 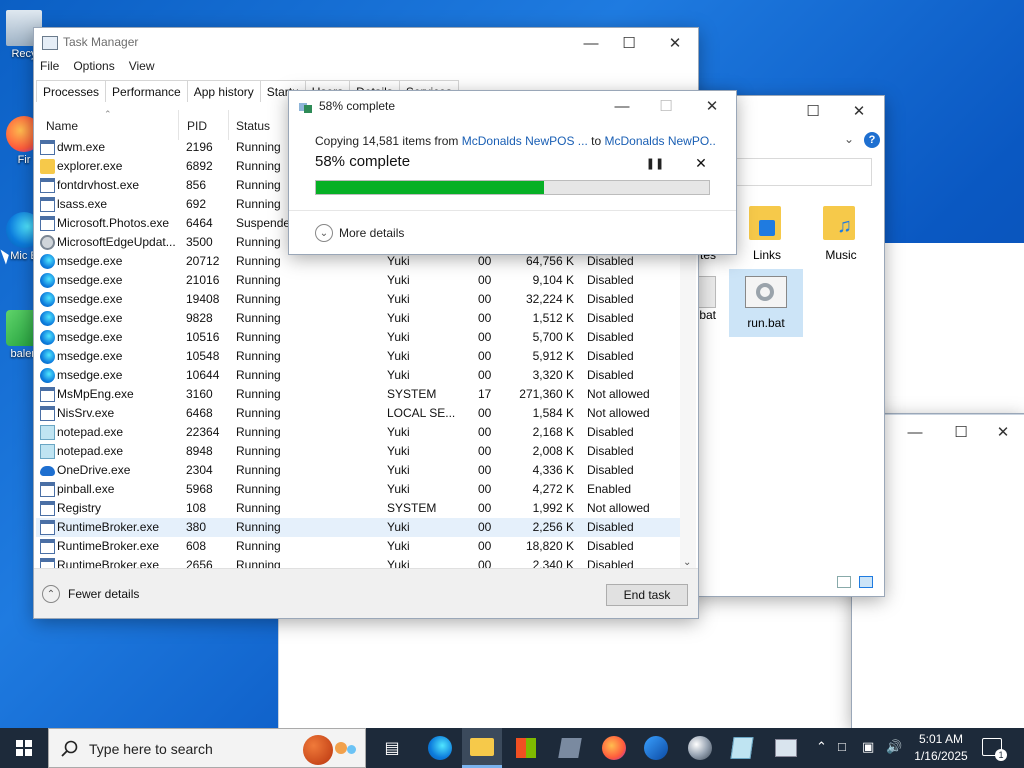 What do you see at coordinates (841, 234) in the screenshot?
I see `folder-music: ♫ Music` at bounding box center [841, 234].